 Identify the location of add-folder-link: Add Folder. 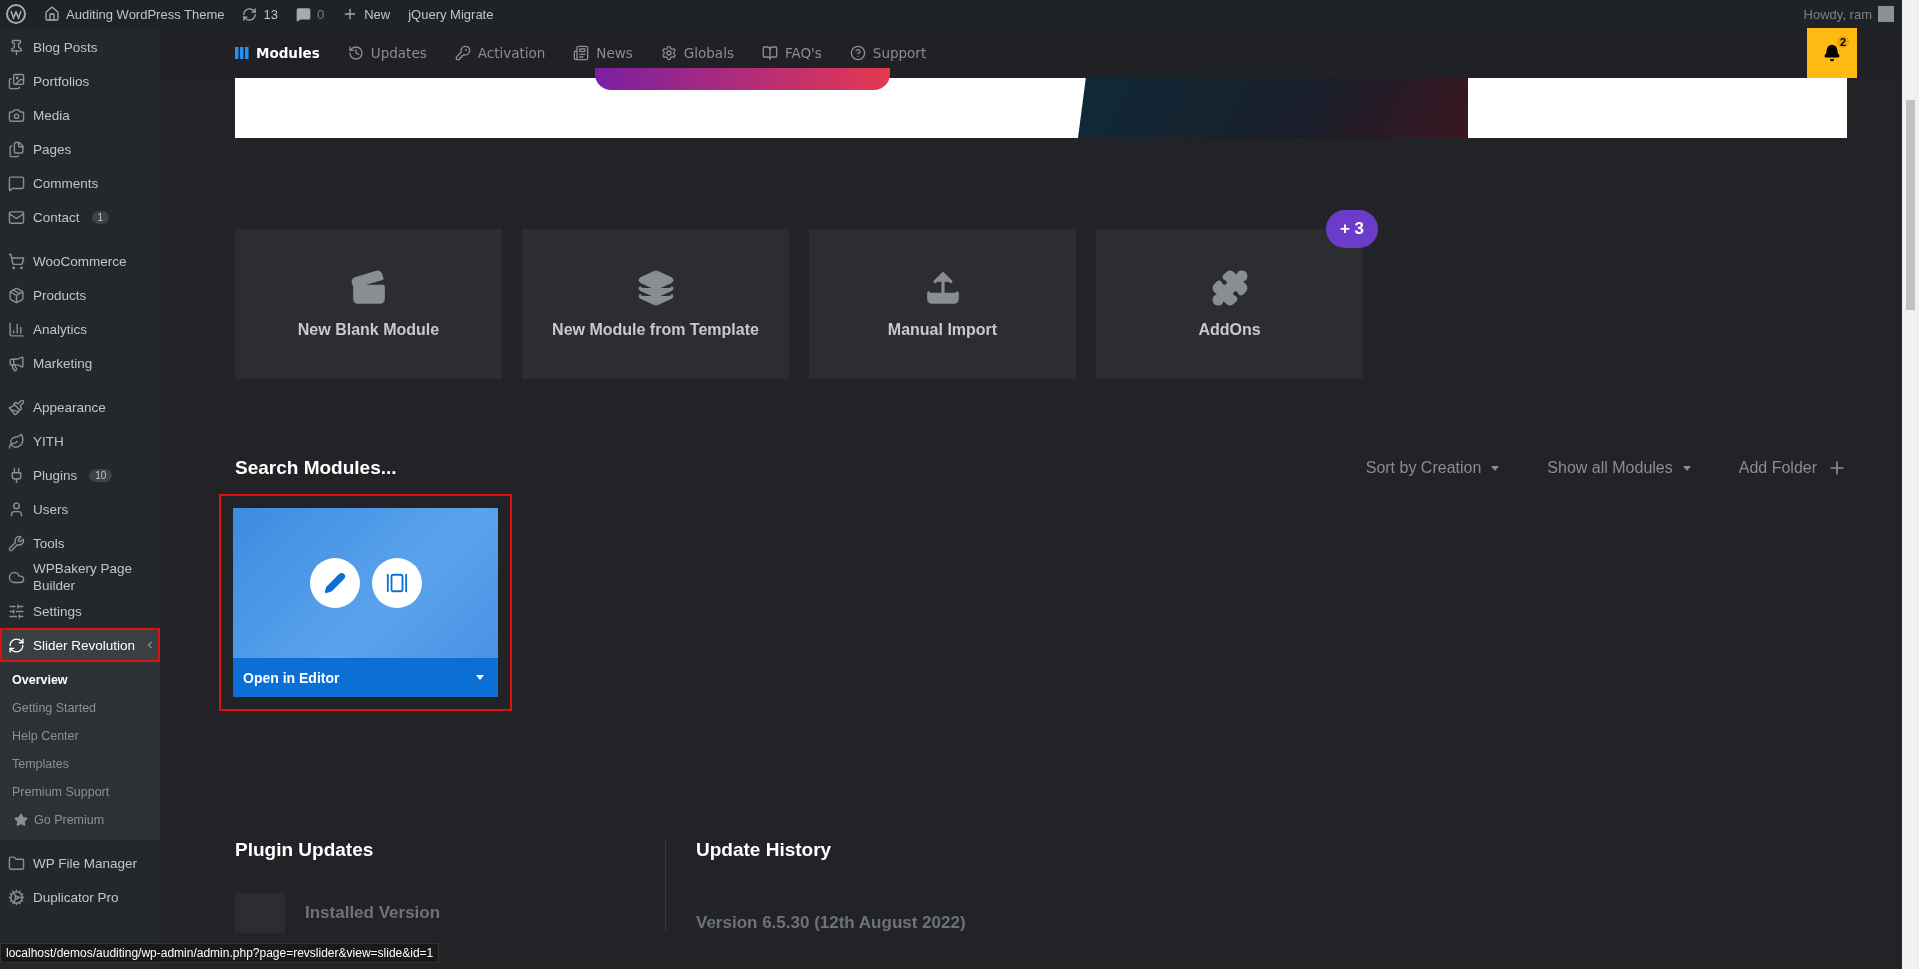
(1792, 468).